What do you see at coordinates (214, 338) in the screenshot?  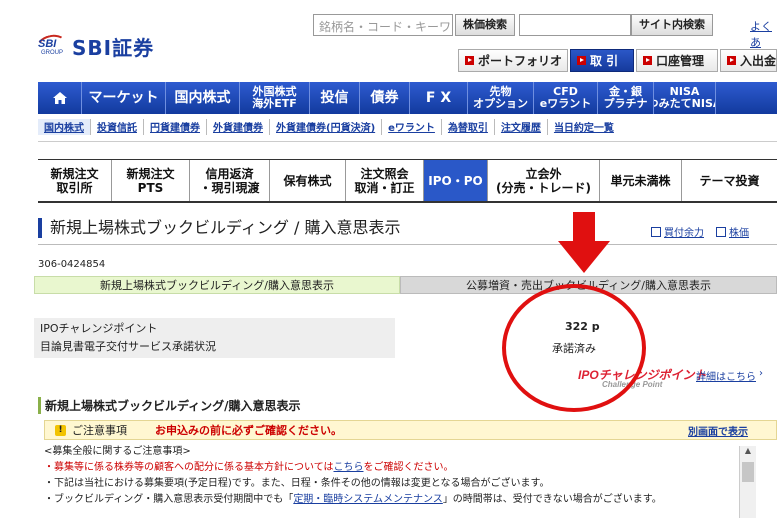 I see `ipo-info-box: IPOチャレンジポイント 目論見書電子交付サービス承諾状況` at bounding box center [214, 338].